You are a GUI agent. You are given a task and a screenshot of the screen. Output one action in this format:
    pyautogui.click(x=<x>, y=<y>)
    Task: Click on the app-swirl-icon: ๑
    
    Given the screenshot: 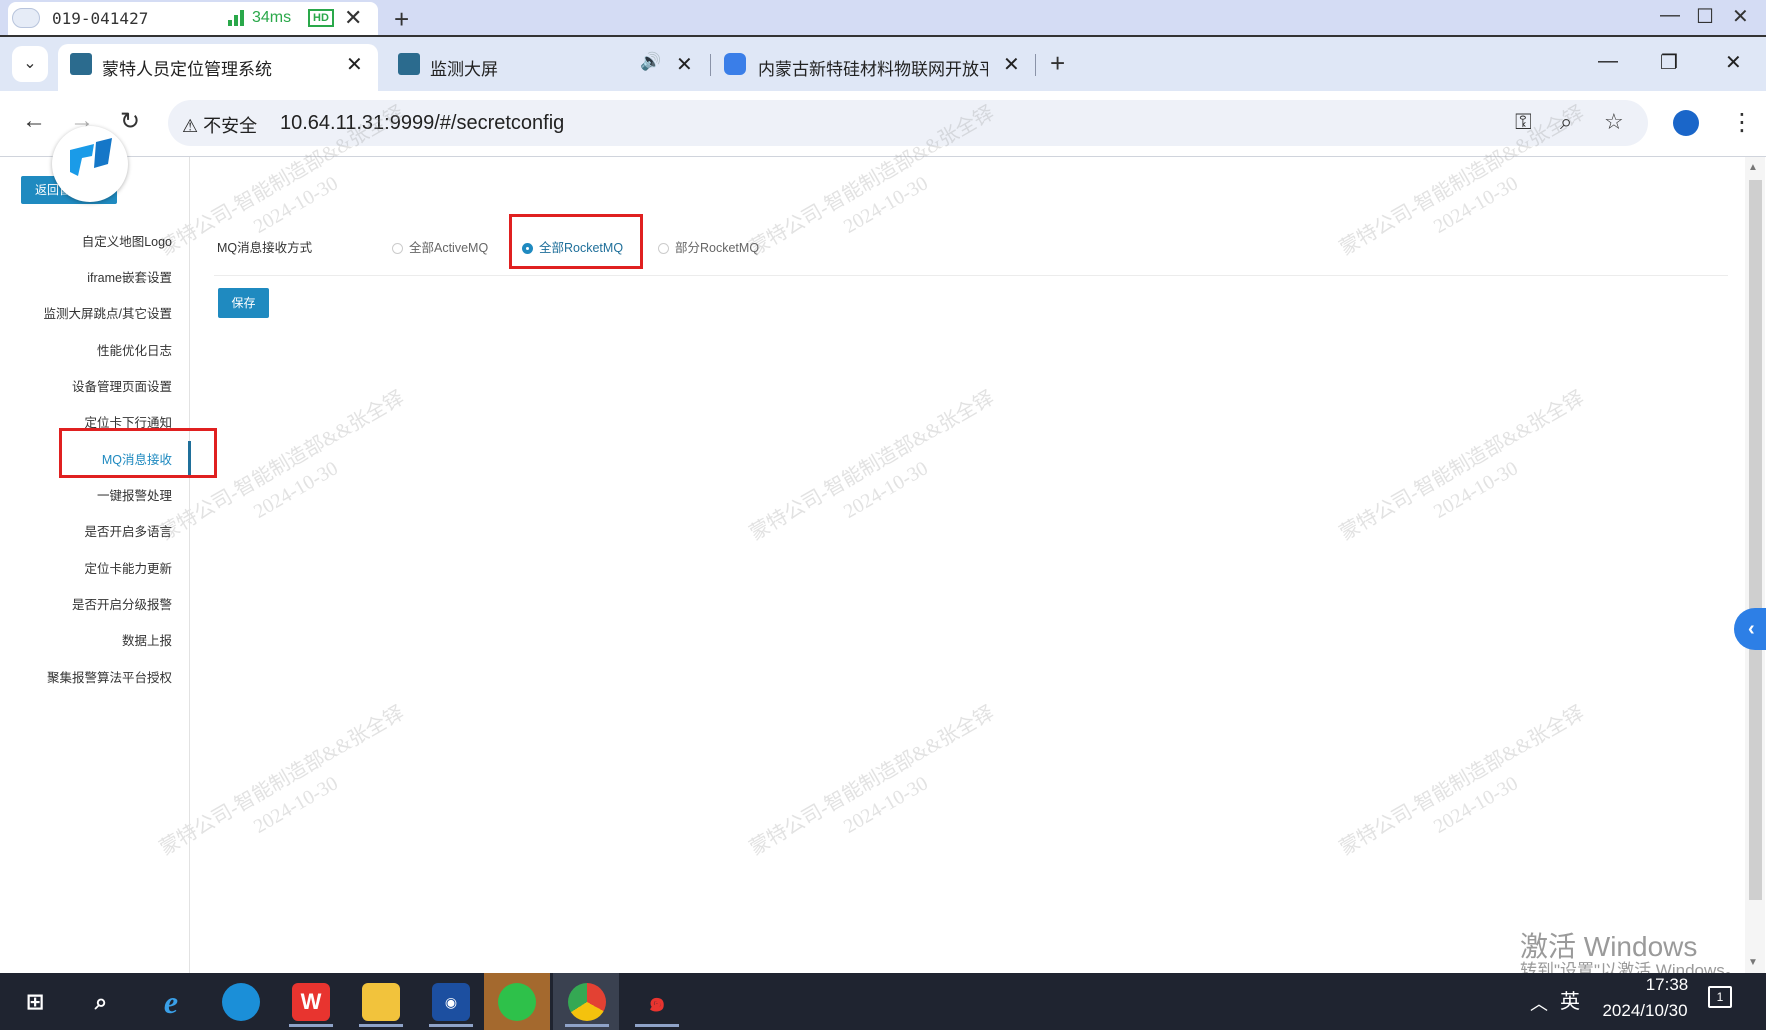 What is the action you would take?
    pyautogui.click(x=657, y=1002)
    